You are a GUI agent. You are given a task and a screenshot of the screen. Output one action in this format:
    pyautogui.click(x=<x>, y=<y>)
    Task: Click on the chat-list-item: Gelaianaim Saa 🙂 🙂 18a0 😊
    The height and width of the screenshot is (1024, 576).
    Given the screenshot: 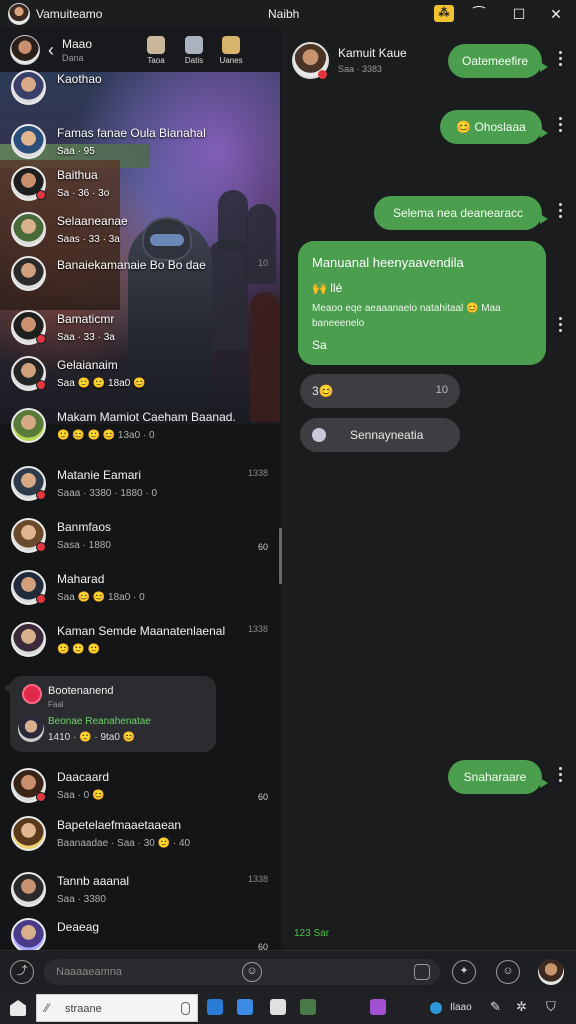 What is the action you would take?
    pyautogui.click(x=140, y=374)
    